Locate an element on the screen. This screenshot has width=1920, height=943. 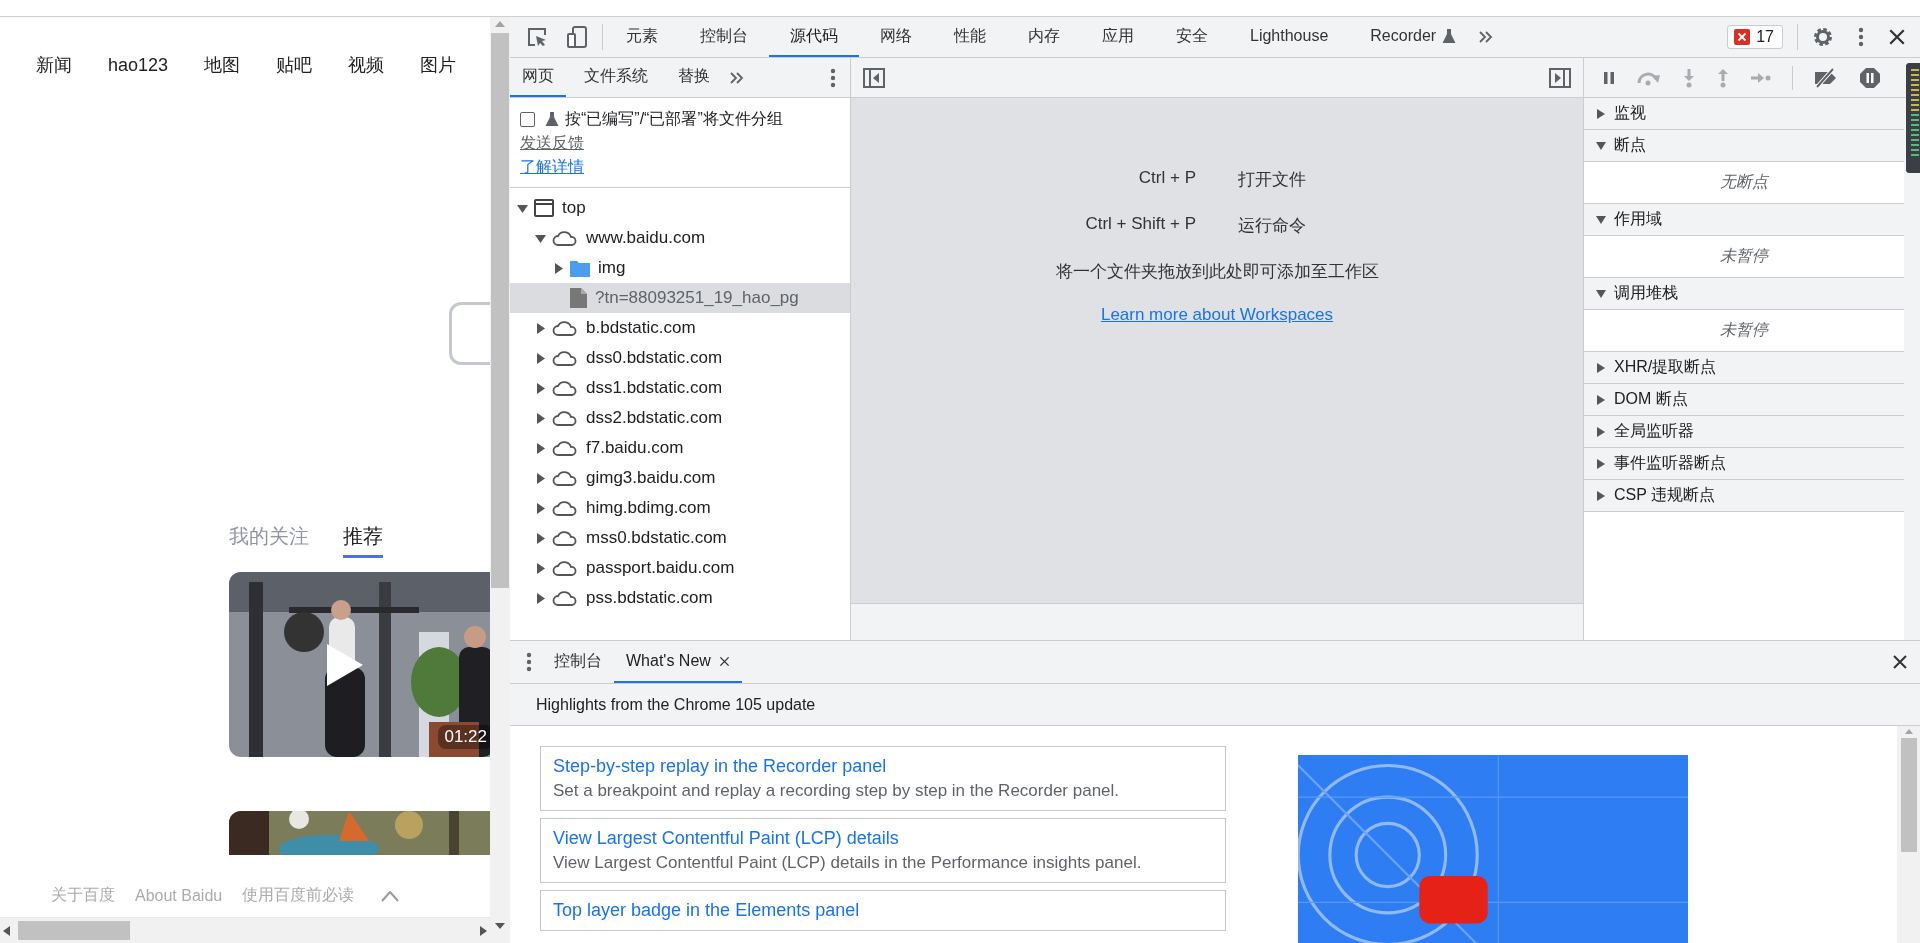
deactivate-breakpoints-icon is located at coordinates (1826, 77).